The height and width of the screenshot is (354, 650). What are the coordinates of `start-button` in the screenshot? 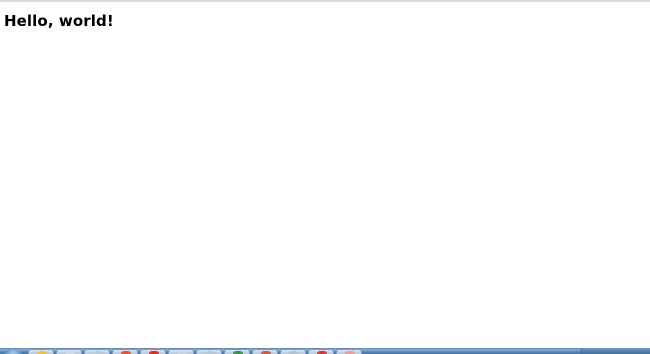 It's located at (13, 351).